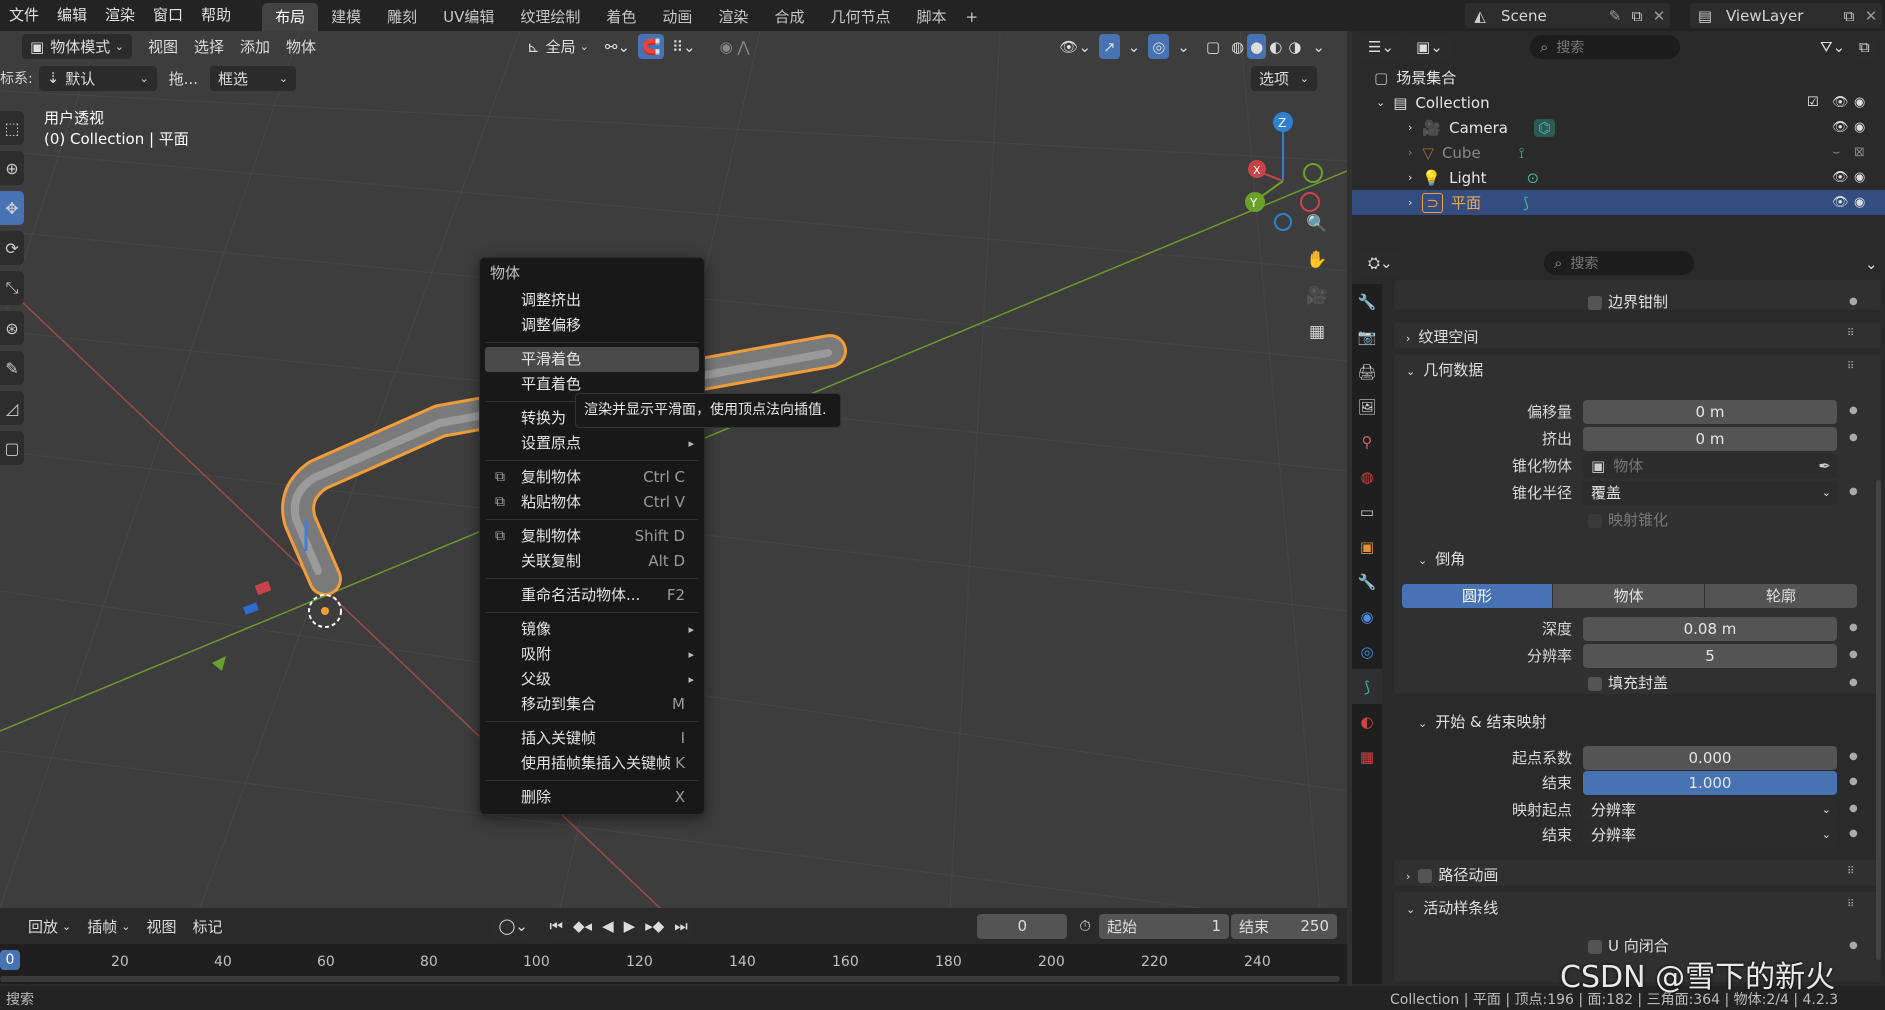  Describe the element at coordinates (592, 443) in the screenshot. I see `menu-item: 设置原点 ▸` at that location.